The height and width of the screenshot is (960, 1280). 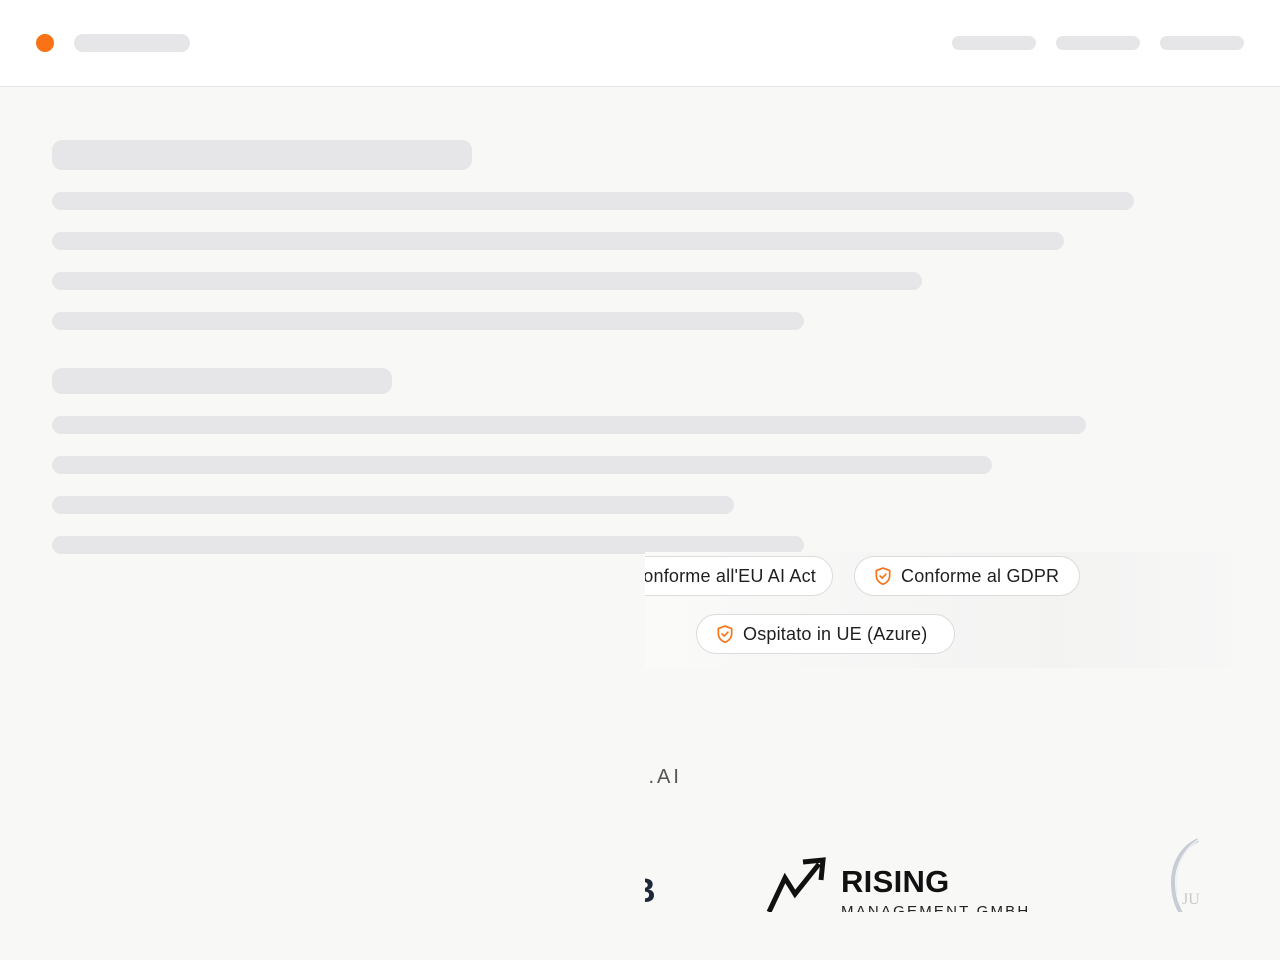 What do you see at coordinates (650, 891) in the screenshot?
I see `client-logo-b: B` at bounding box center [650, 891].